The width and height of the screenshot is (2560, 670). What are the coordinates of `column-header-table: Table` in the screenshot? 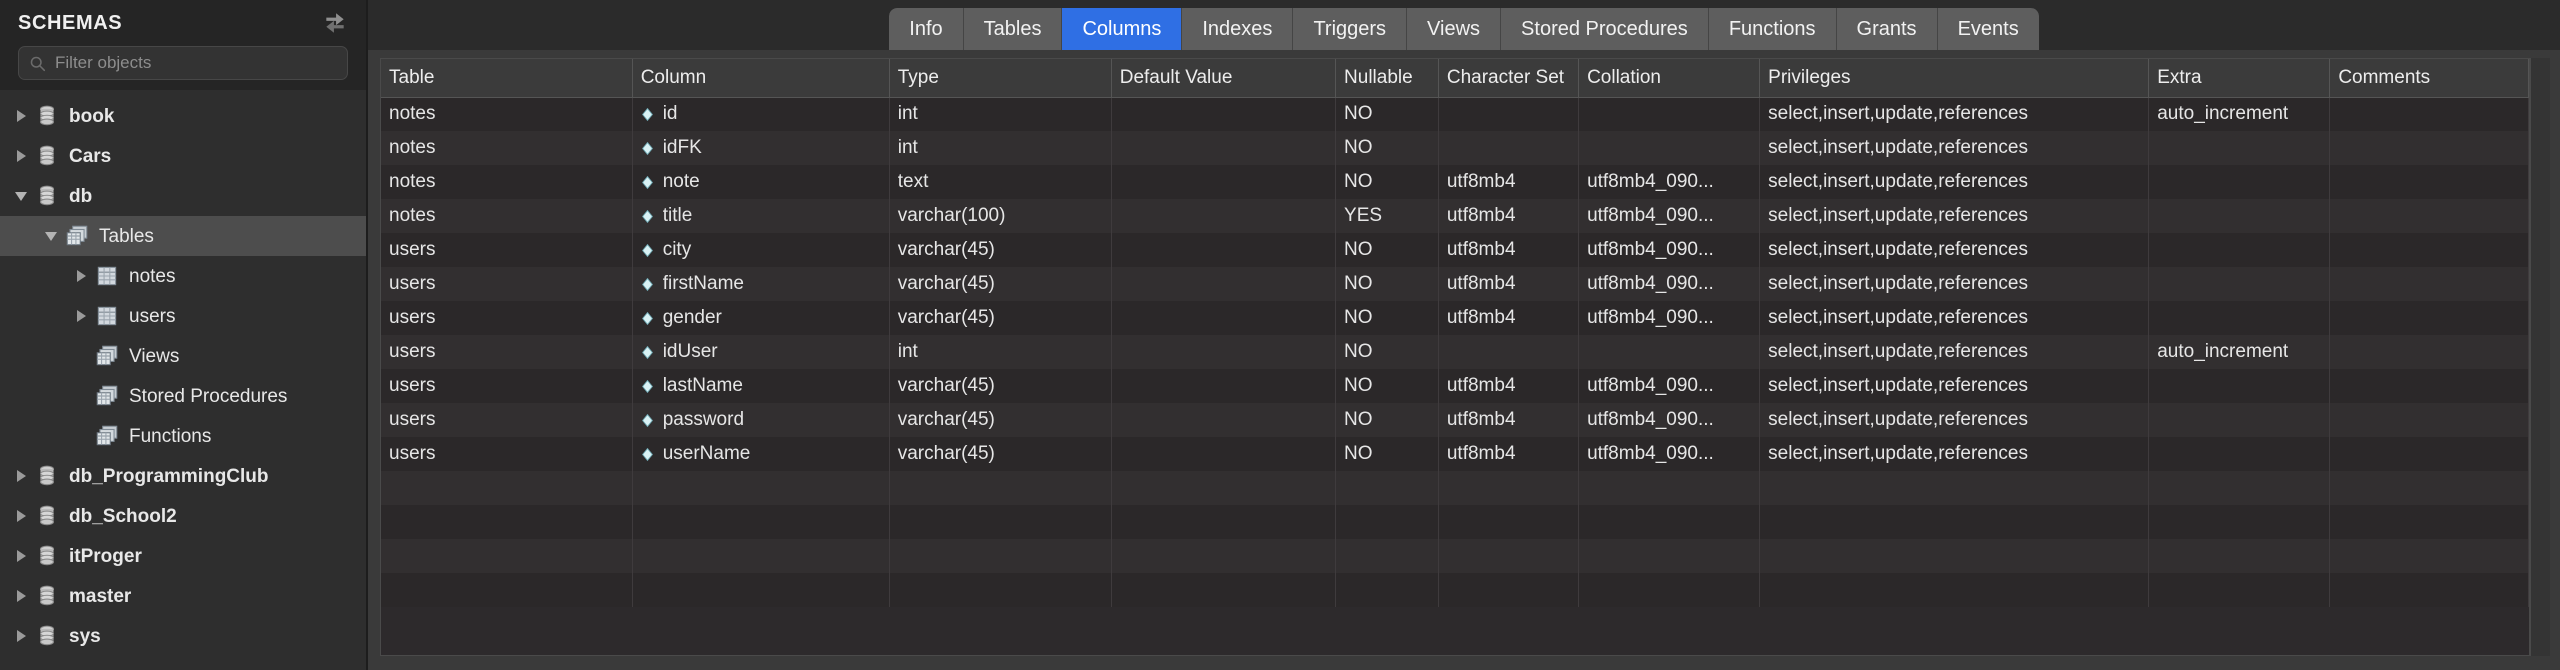 It's located at (507, 78).